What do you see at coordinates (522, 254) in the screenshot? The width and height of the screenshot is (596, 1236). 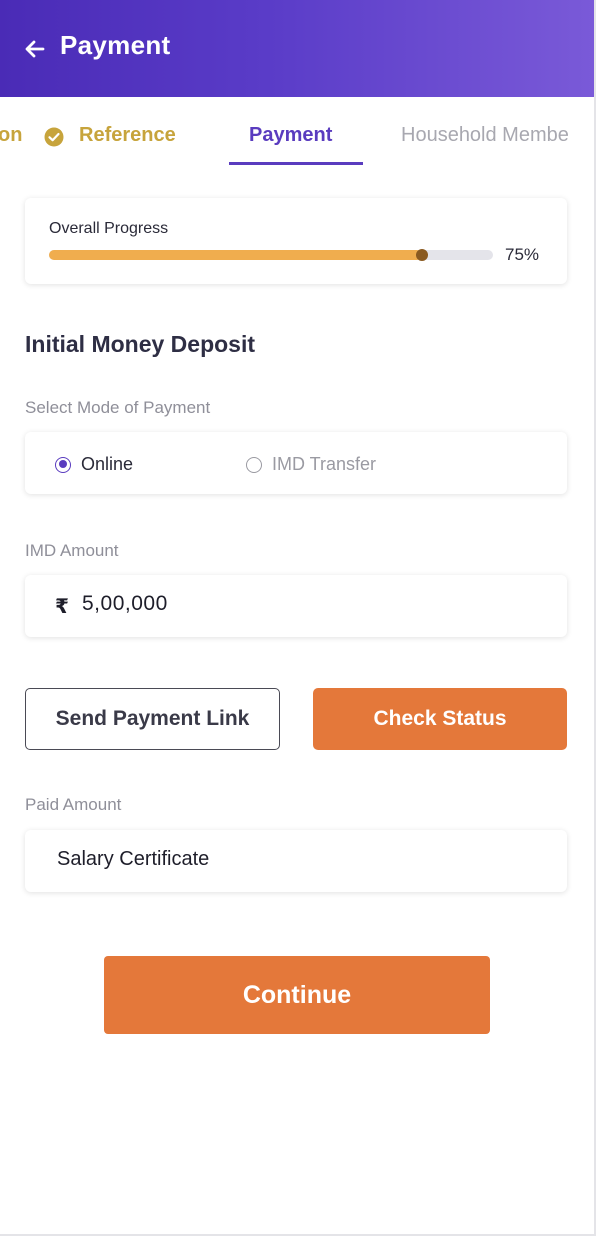 I see `progress-percent: 75%` at bounding box center [522, 254].